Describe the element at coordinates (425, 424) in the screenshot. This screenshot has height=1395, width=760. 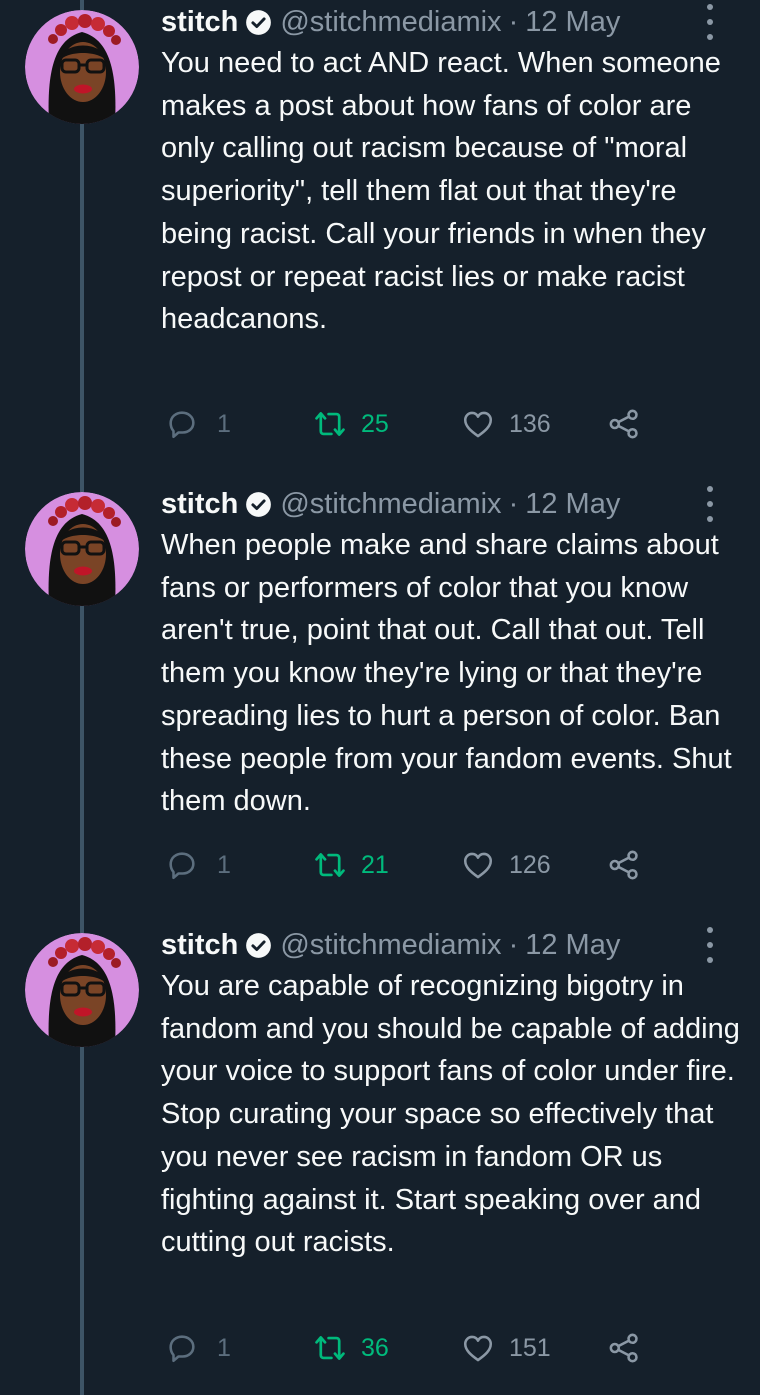
I see `tweet-actions: 1 25 136` at that location.